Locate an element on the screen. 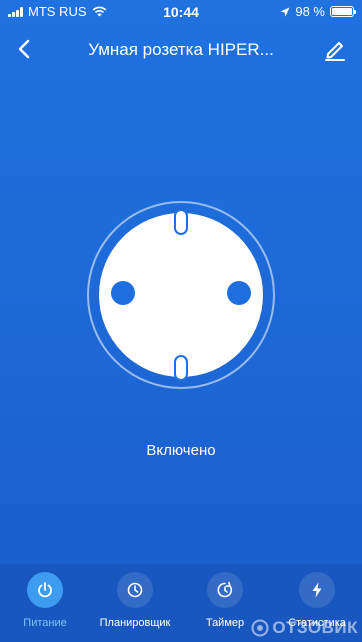 The width and height of the screenshot is (362, 642). battery-level is located at coordinates (342, 11).